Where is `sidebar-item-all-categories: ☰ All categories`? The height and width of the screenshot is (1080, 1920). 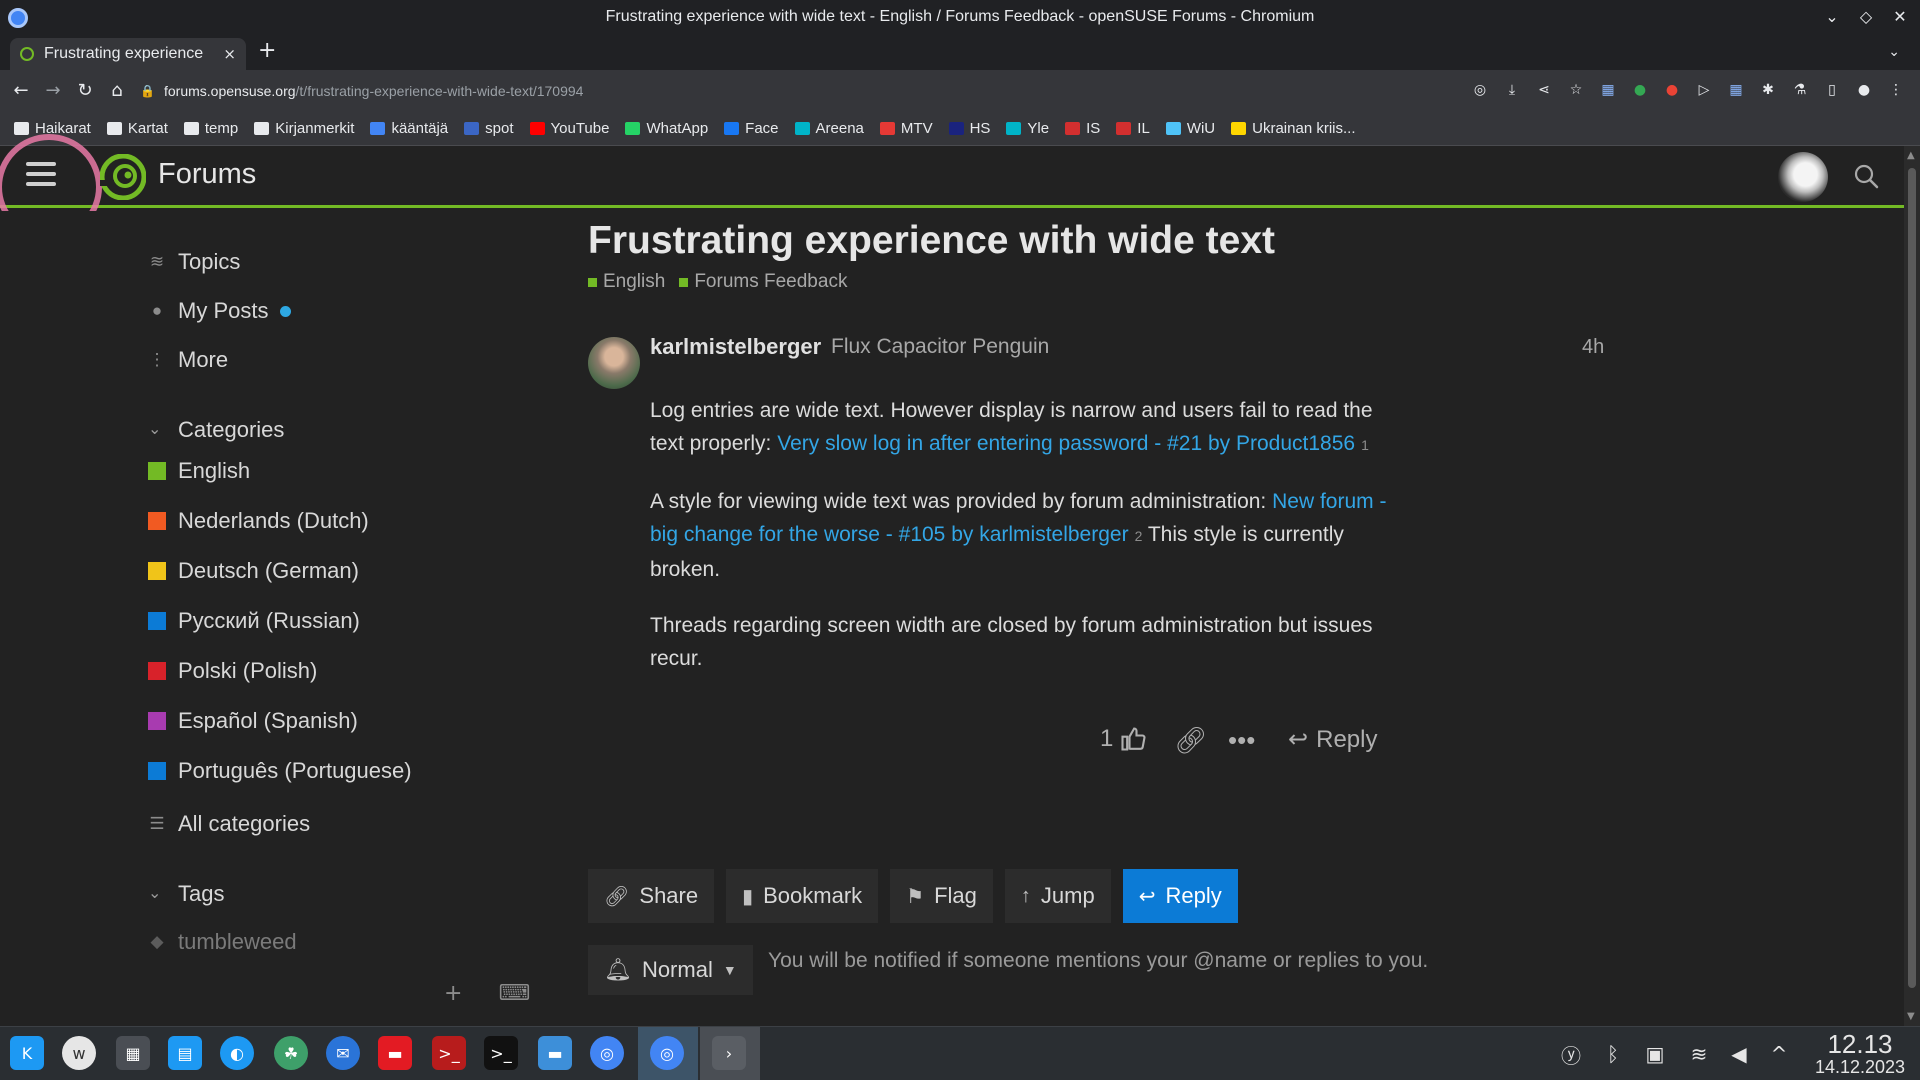 sidebar-item-all-categories: ☰ All categories is located at coordinates (229, 824).